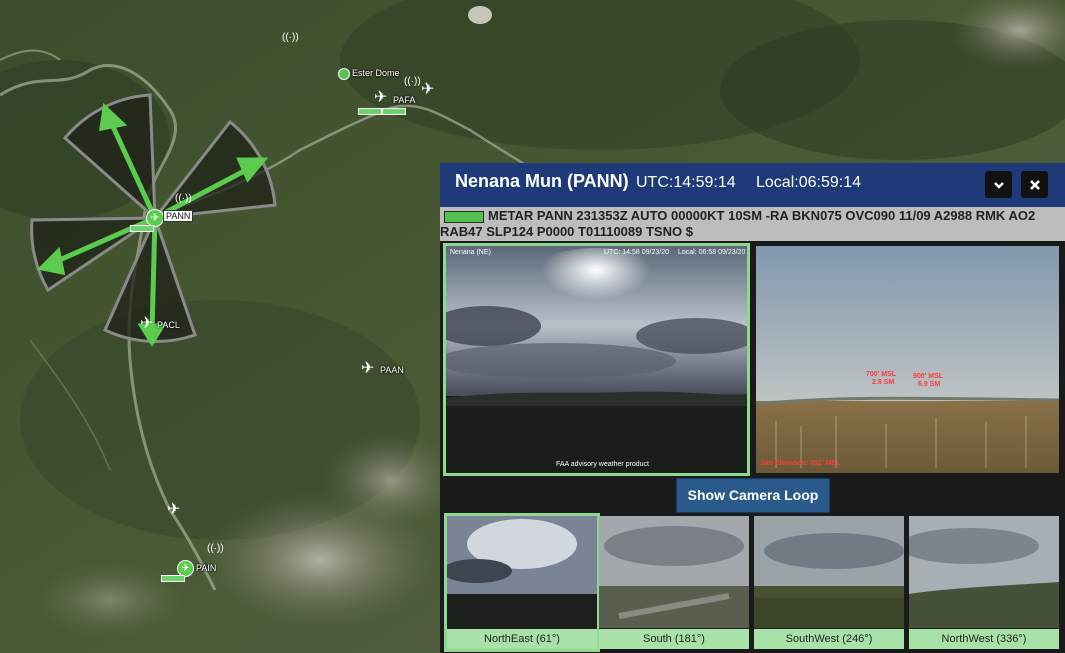 The width and height of the screenshot is (1065, 653). Describe the element at coordinates (808, 182) in the screenshot. I see `local-time: Local:06:59:14` at that location.